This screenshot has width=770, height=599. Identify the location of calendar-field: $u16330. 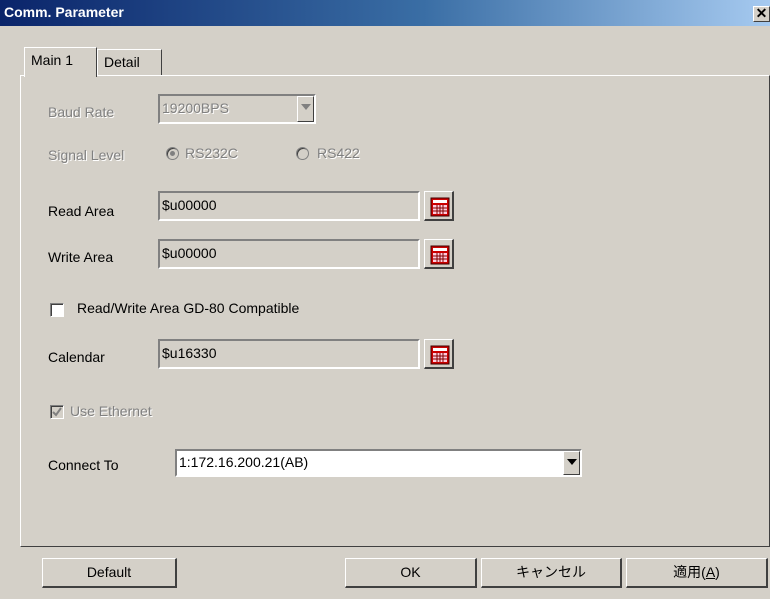
(289, 354).